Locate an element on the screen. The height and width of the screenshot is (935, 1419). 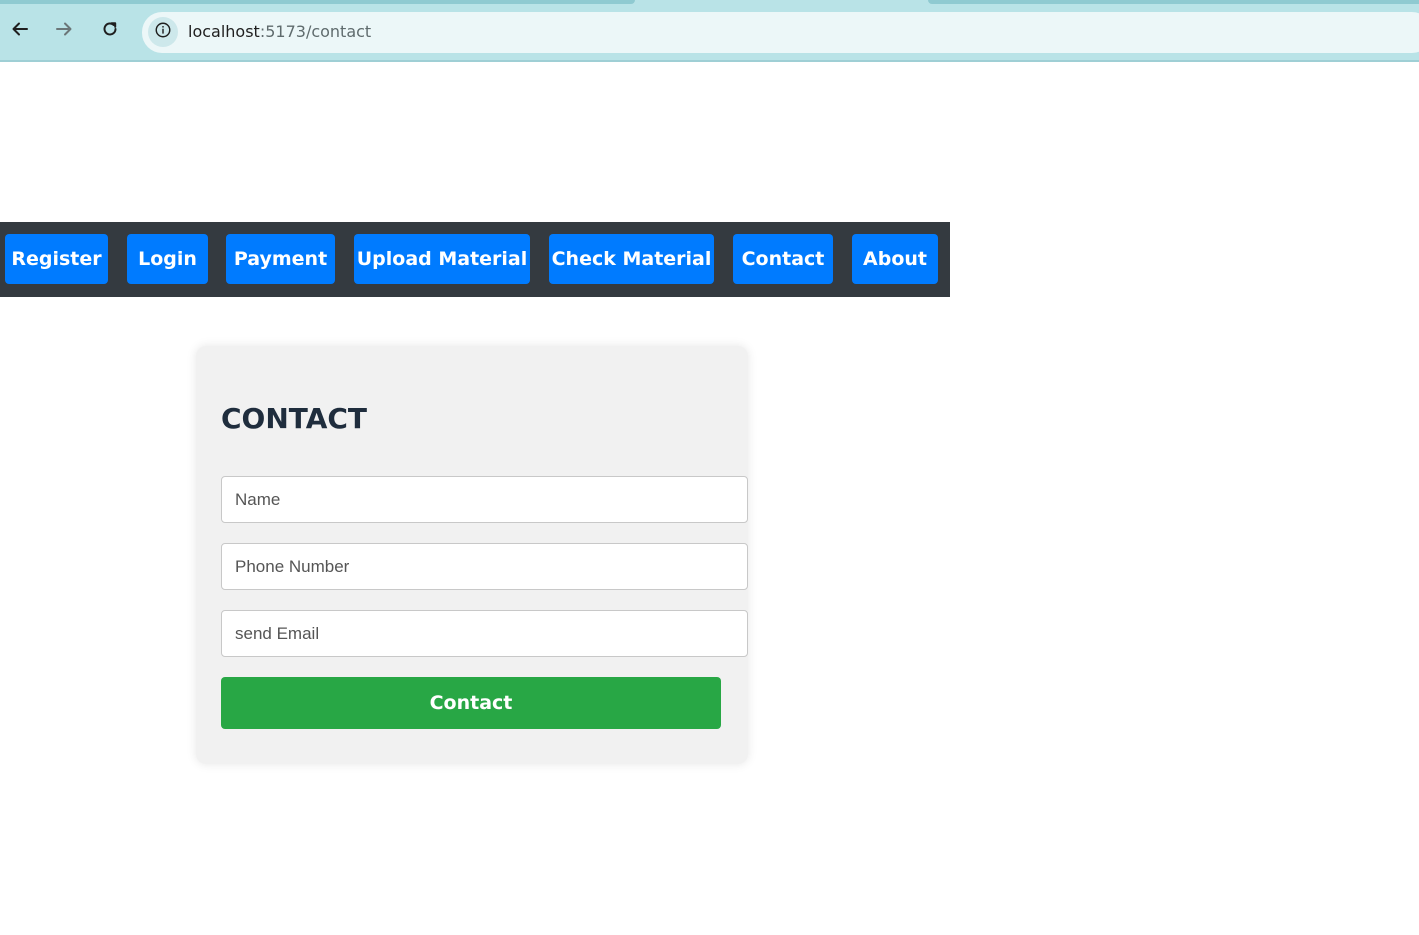
nav-contact-button: Contact is located at coordinates (783, 259).